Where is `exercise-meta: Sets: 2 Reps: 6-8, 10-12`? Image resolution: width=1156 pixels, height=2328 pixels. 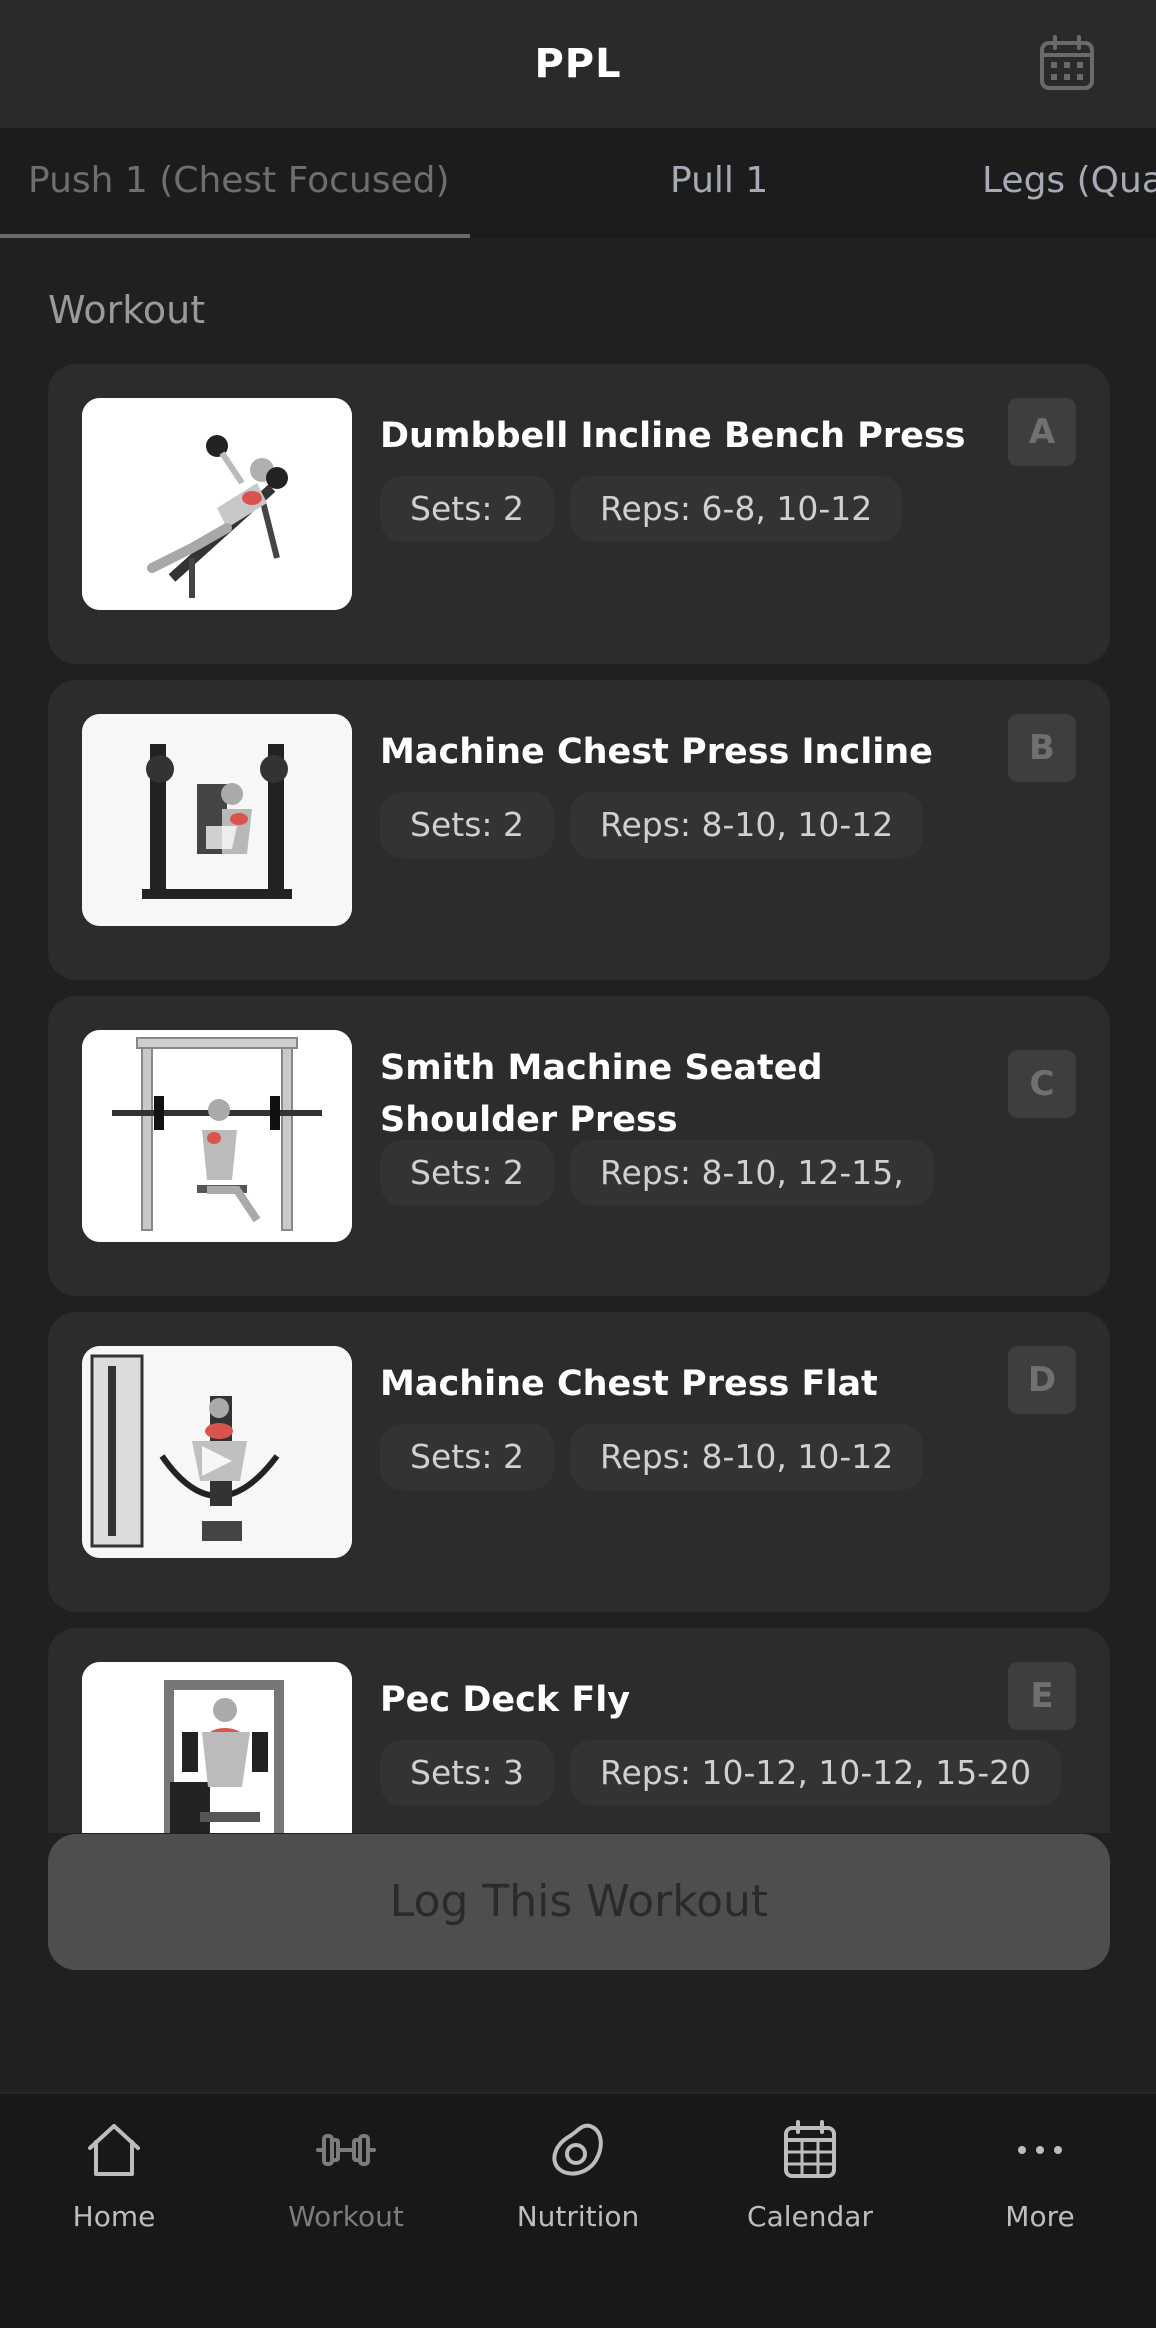
exercise-meta: Sets: 2 Reps: 6-8, 10-12 is located at coordinates (641, 509).